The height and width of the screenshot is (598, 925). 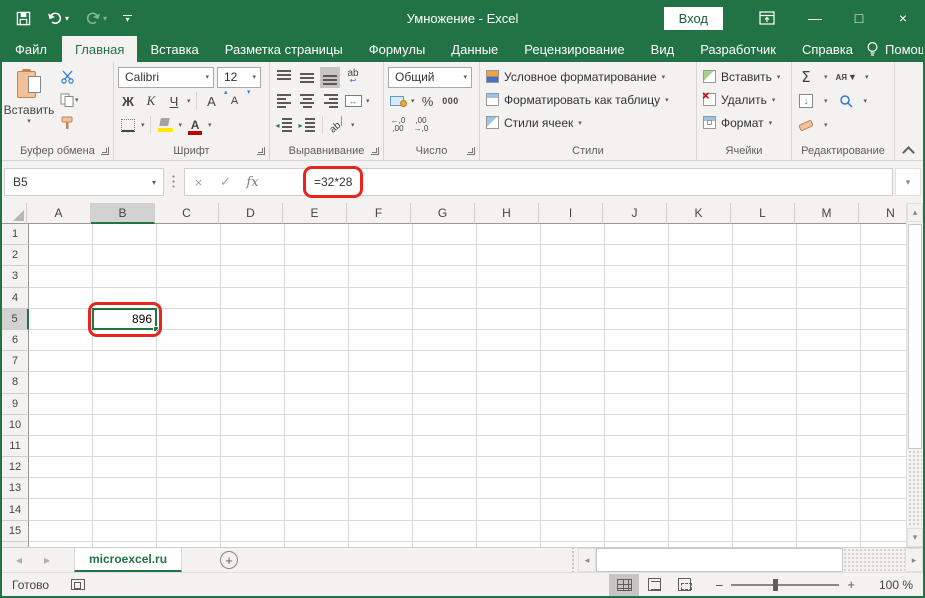 What do you see at coordinates (381, 362) in the screenshot?
I see `cell-F7` at bounding box center [381, 362].